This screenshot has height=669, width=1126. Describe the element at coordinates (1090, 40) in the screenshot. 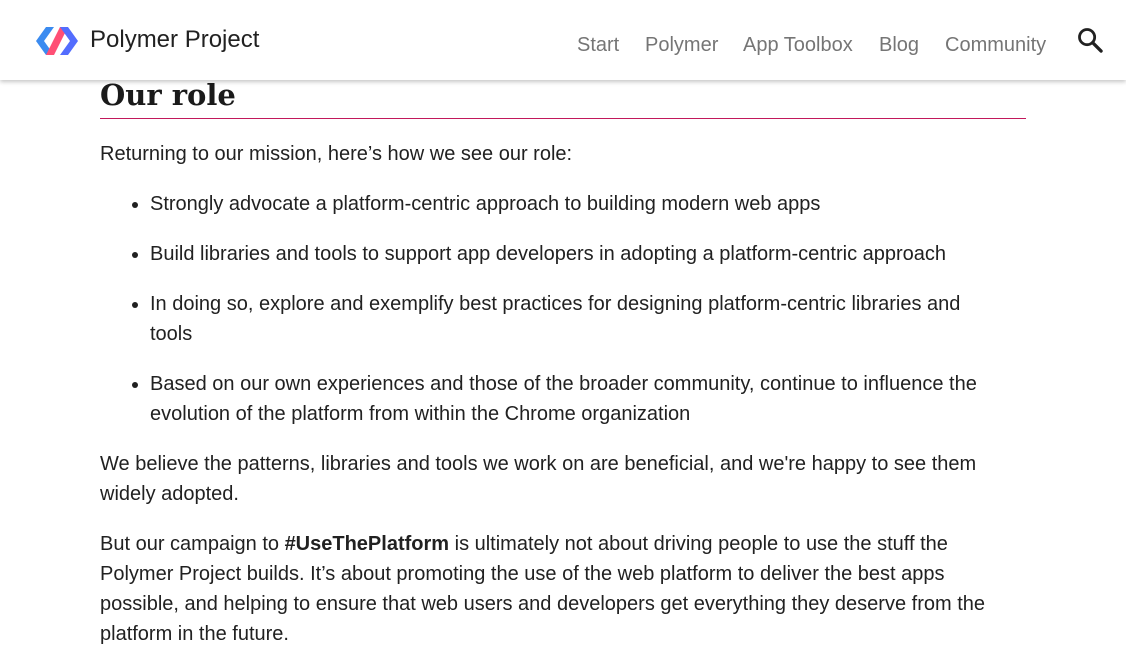

I see `search-icon` at that location.